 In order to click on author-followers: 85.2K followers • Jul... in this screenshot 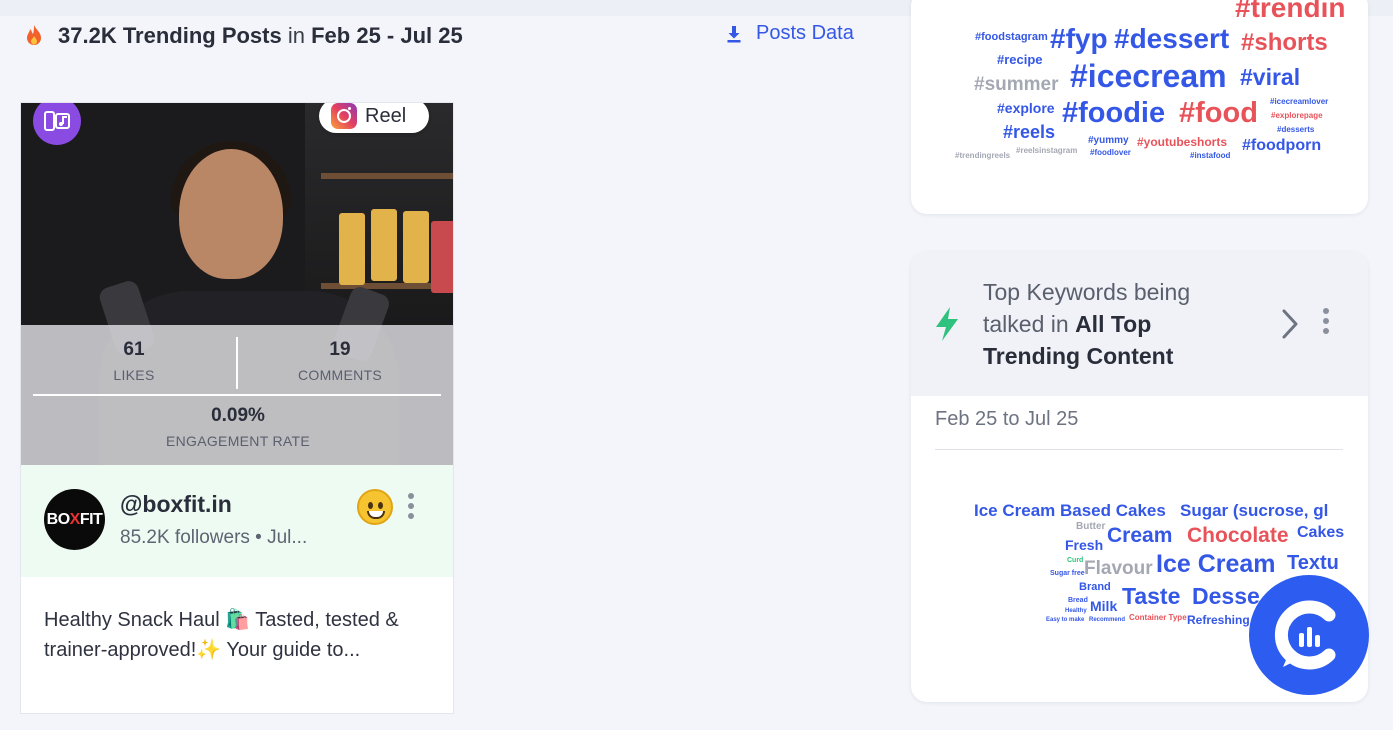, I will do `click(214, 537)`.